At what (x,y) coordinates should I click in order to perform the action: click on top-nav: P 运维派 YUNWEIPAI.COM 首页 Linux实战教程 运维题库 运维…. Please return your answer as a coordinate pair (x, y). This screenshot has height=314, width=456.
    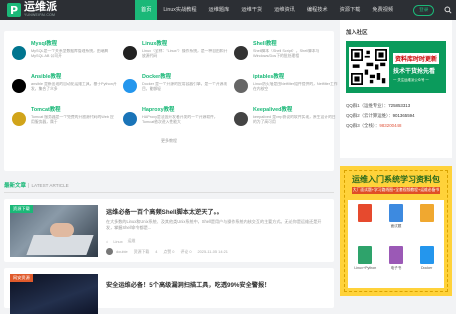
    Looking at the image, I should click on (228, 10).